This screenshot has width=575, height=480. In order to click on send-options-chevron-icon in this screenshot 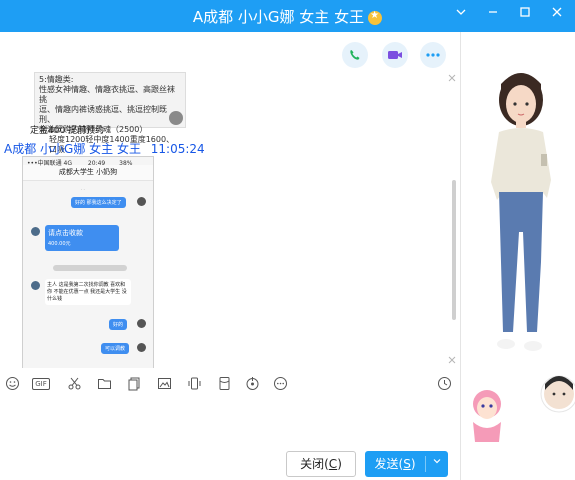, I will do `click(437, 464)`.